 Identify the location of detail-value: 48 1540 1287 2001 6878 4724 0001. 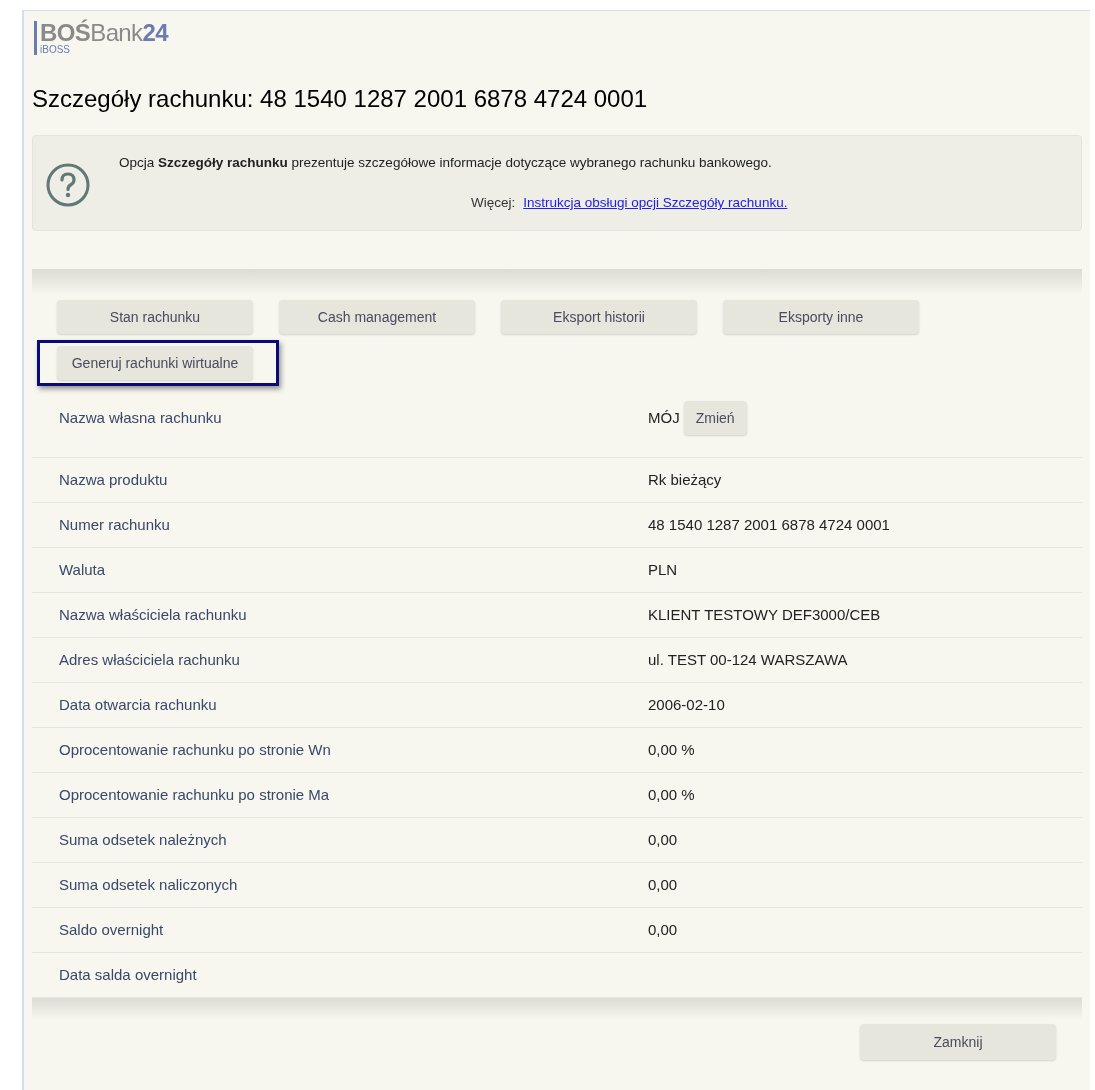
(769, 524).